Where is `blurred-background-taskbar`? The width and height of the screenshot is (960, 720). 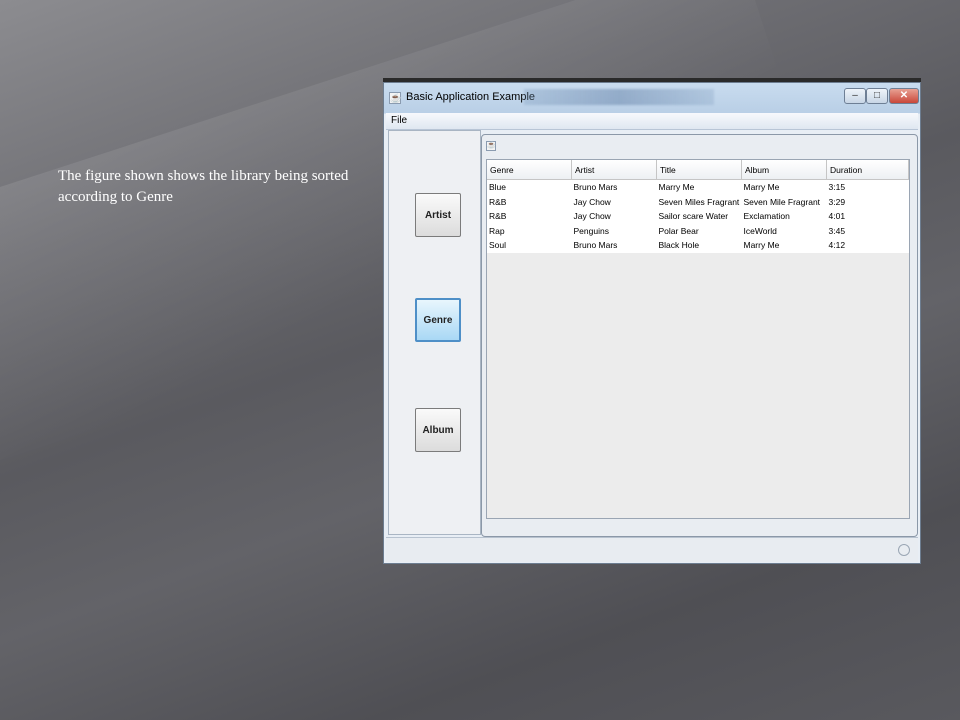 blurred-background-taskbar is located at coordinates (619, 97).